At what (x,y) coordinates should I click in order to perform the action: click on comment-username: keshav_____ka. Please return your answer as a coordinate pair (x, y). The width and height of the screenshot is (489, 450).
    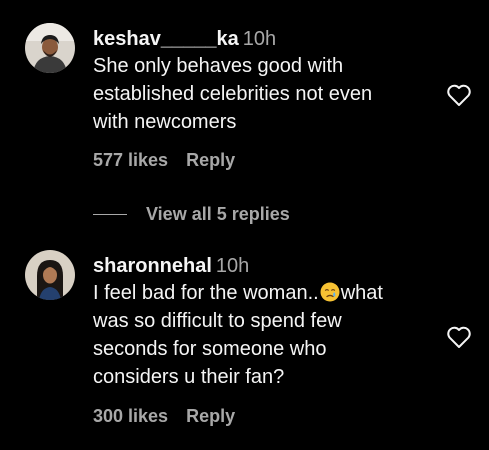
    Looking at the image, I should click on (166, 39).